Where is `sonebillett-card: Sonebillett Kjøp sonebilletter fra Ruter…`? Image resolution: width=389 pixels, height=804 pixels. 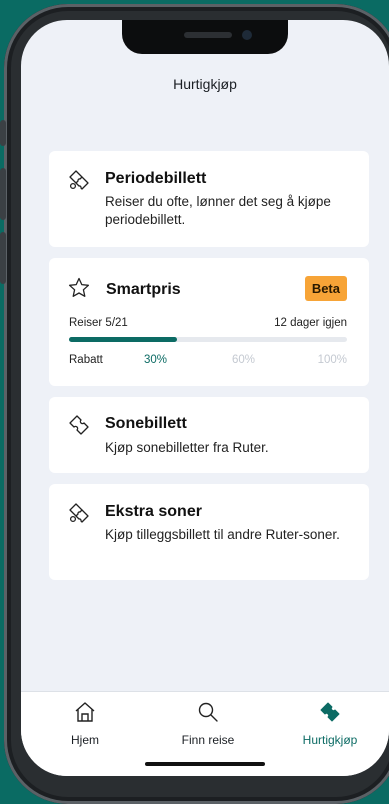 sonebillett-card: Sonebillett Kjøp sonebilletter fra Ruter… is located at coordinates (209, 435).